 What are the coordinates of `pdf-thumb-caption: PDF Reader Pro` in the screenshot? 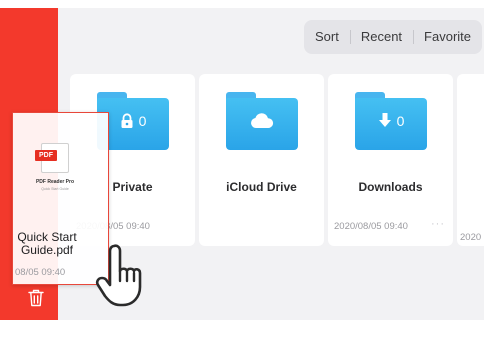 It's located at (55, 182).